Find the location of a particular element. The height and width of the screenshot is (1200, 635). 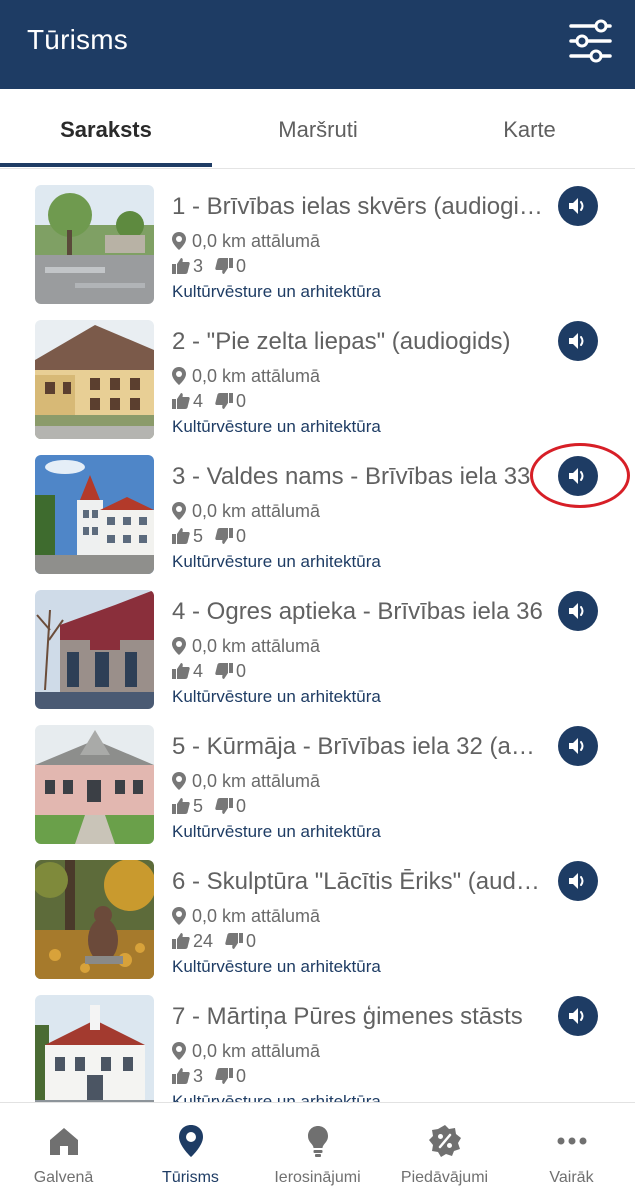

nav-label: Ierosinājumi is located at coordinates (317, 1177).